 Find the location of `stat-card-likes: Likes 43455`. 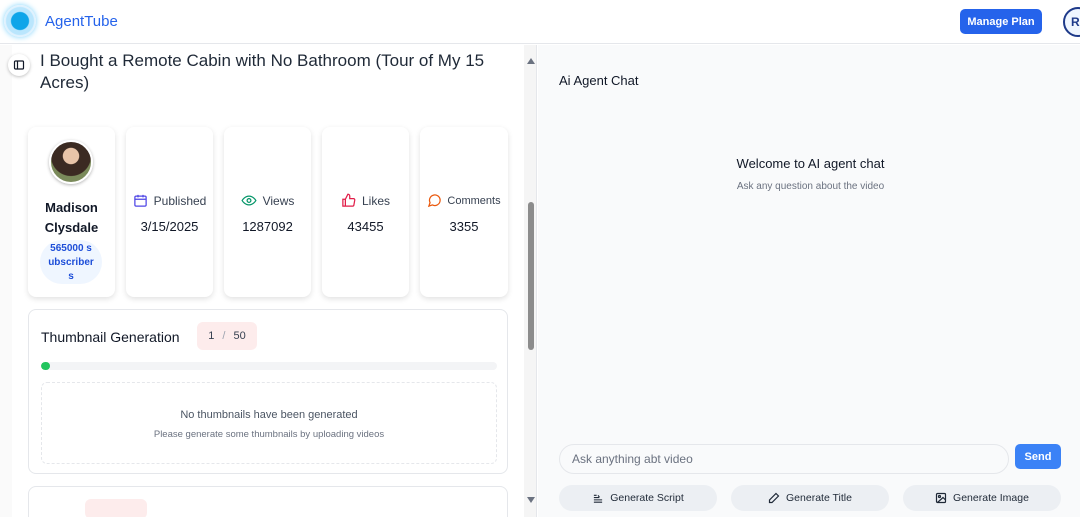

stat-card-likes: Likes 43455 is located at coordinates (365, 212).